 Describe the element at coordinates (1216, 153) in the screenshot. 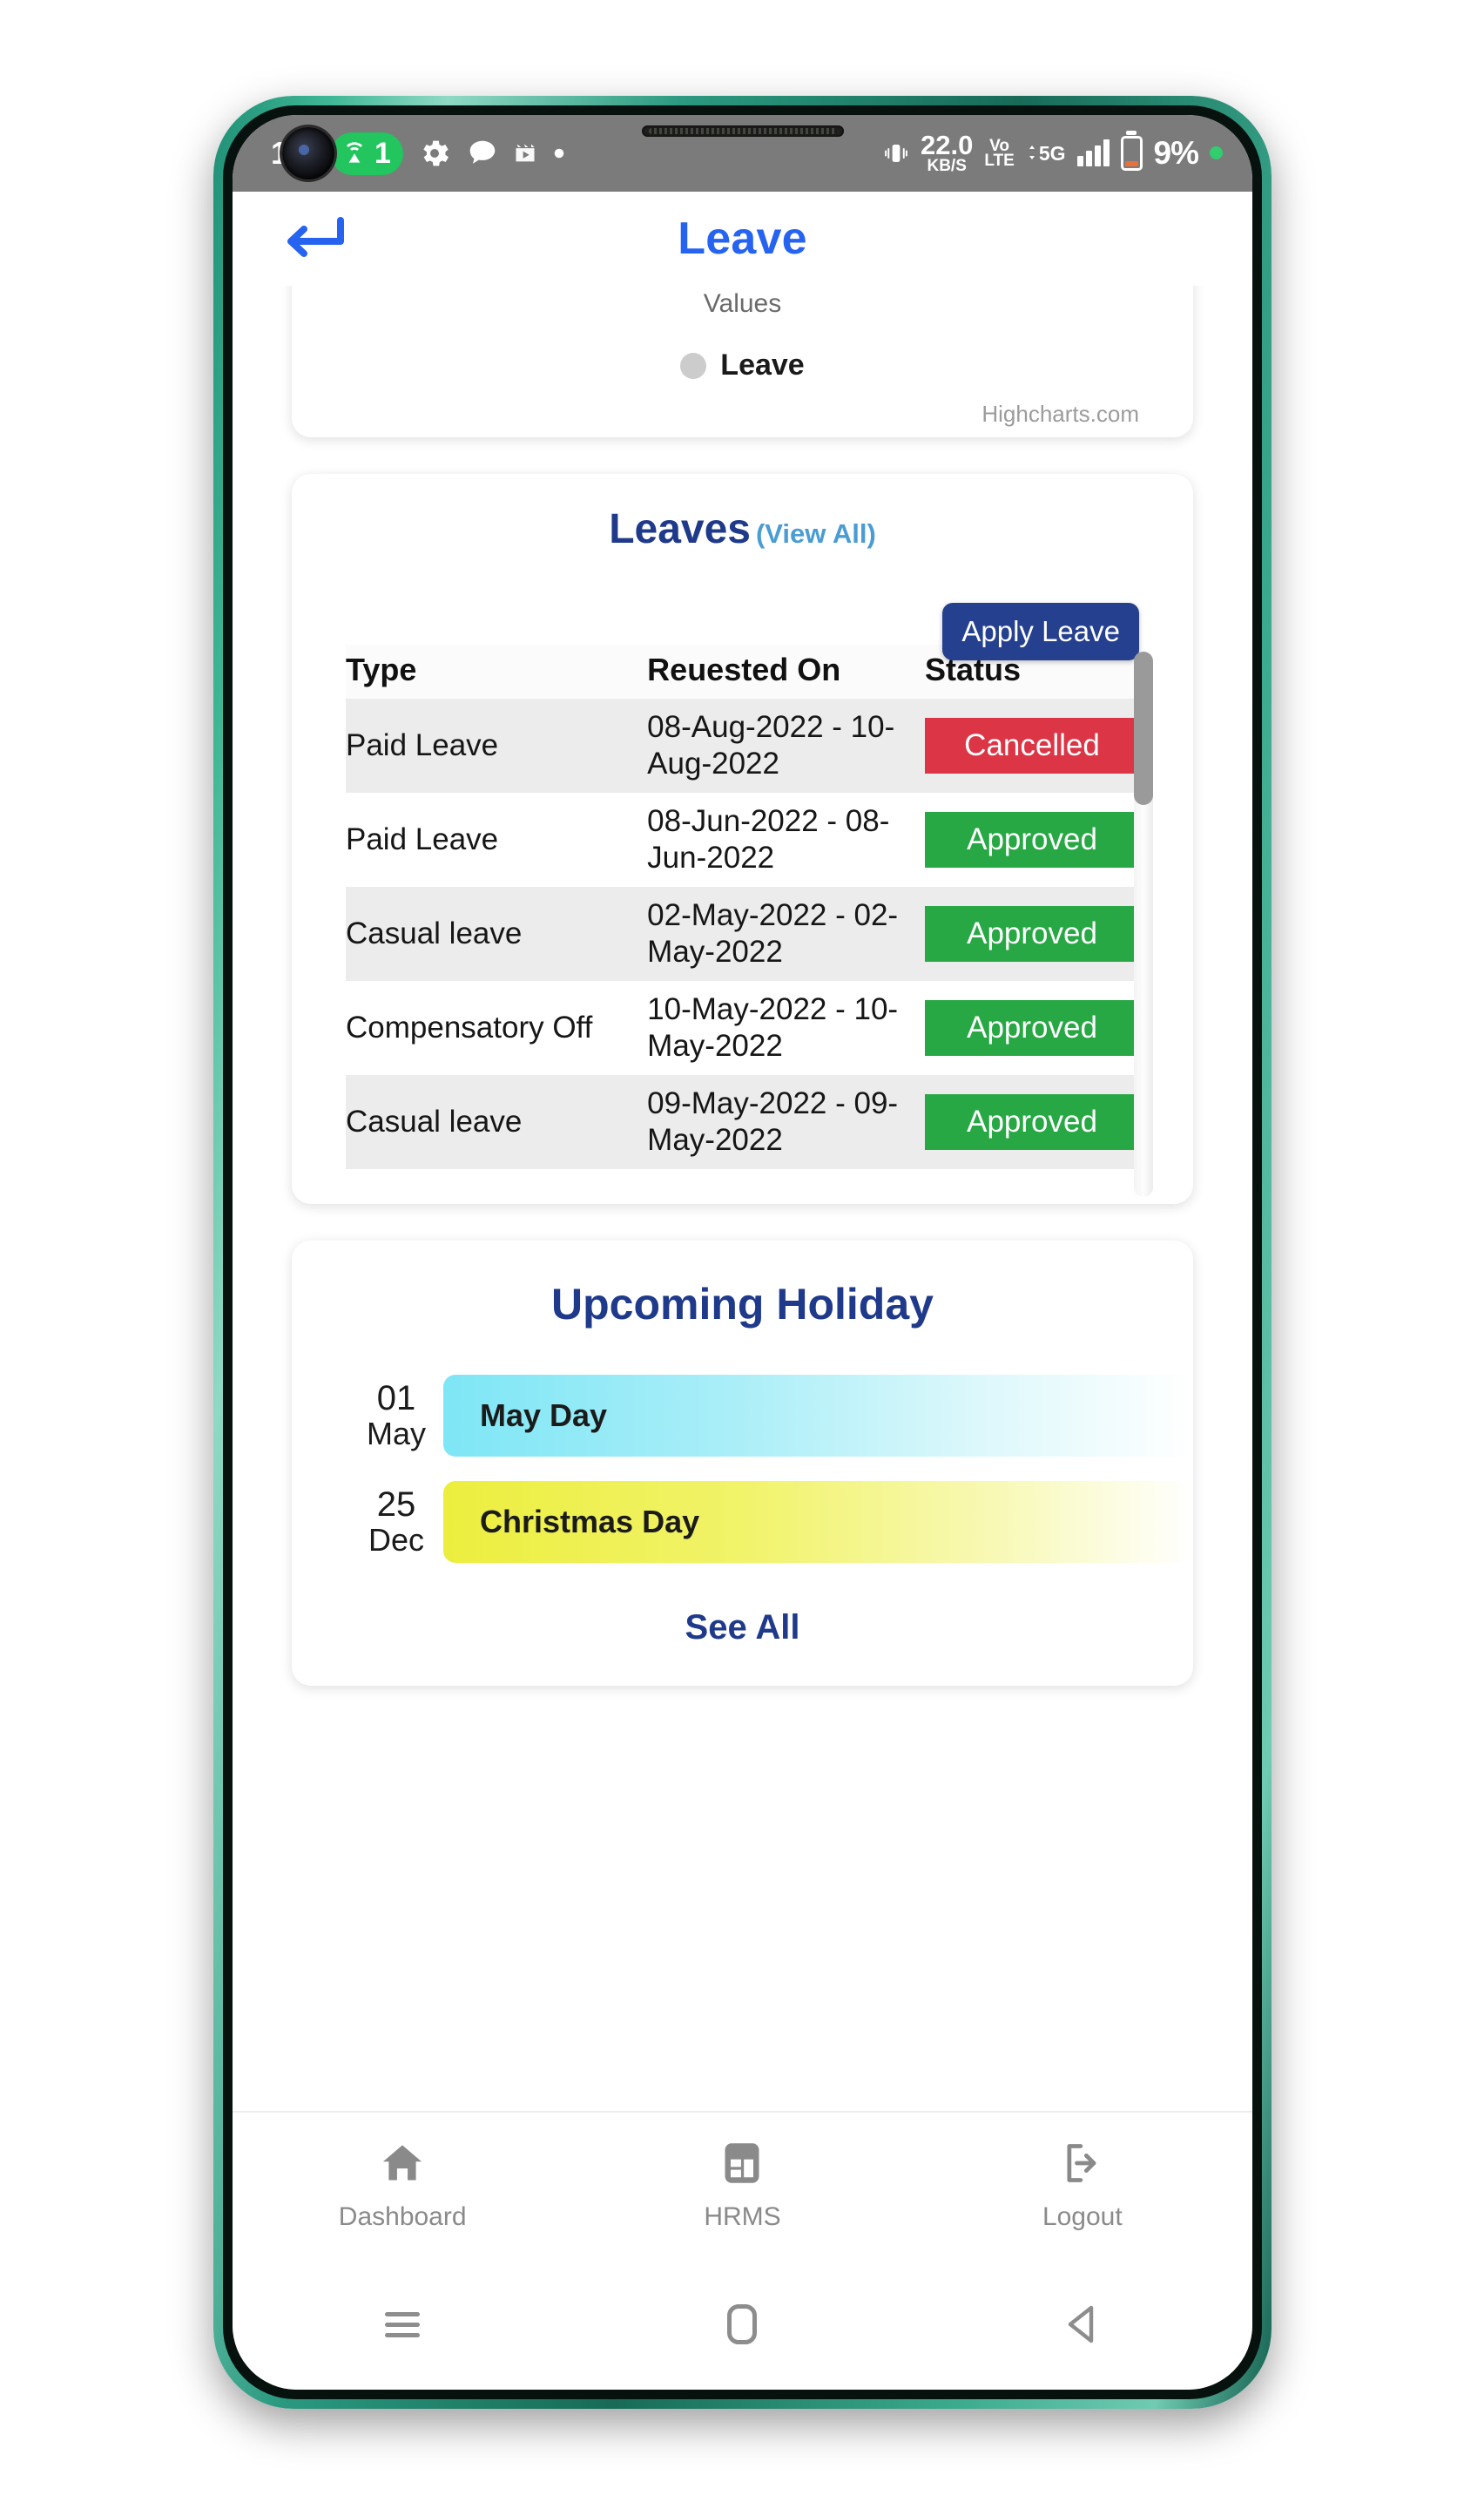

I see `privacy-indicator-dot` at that location.